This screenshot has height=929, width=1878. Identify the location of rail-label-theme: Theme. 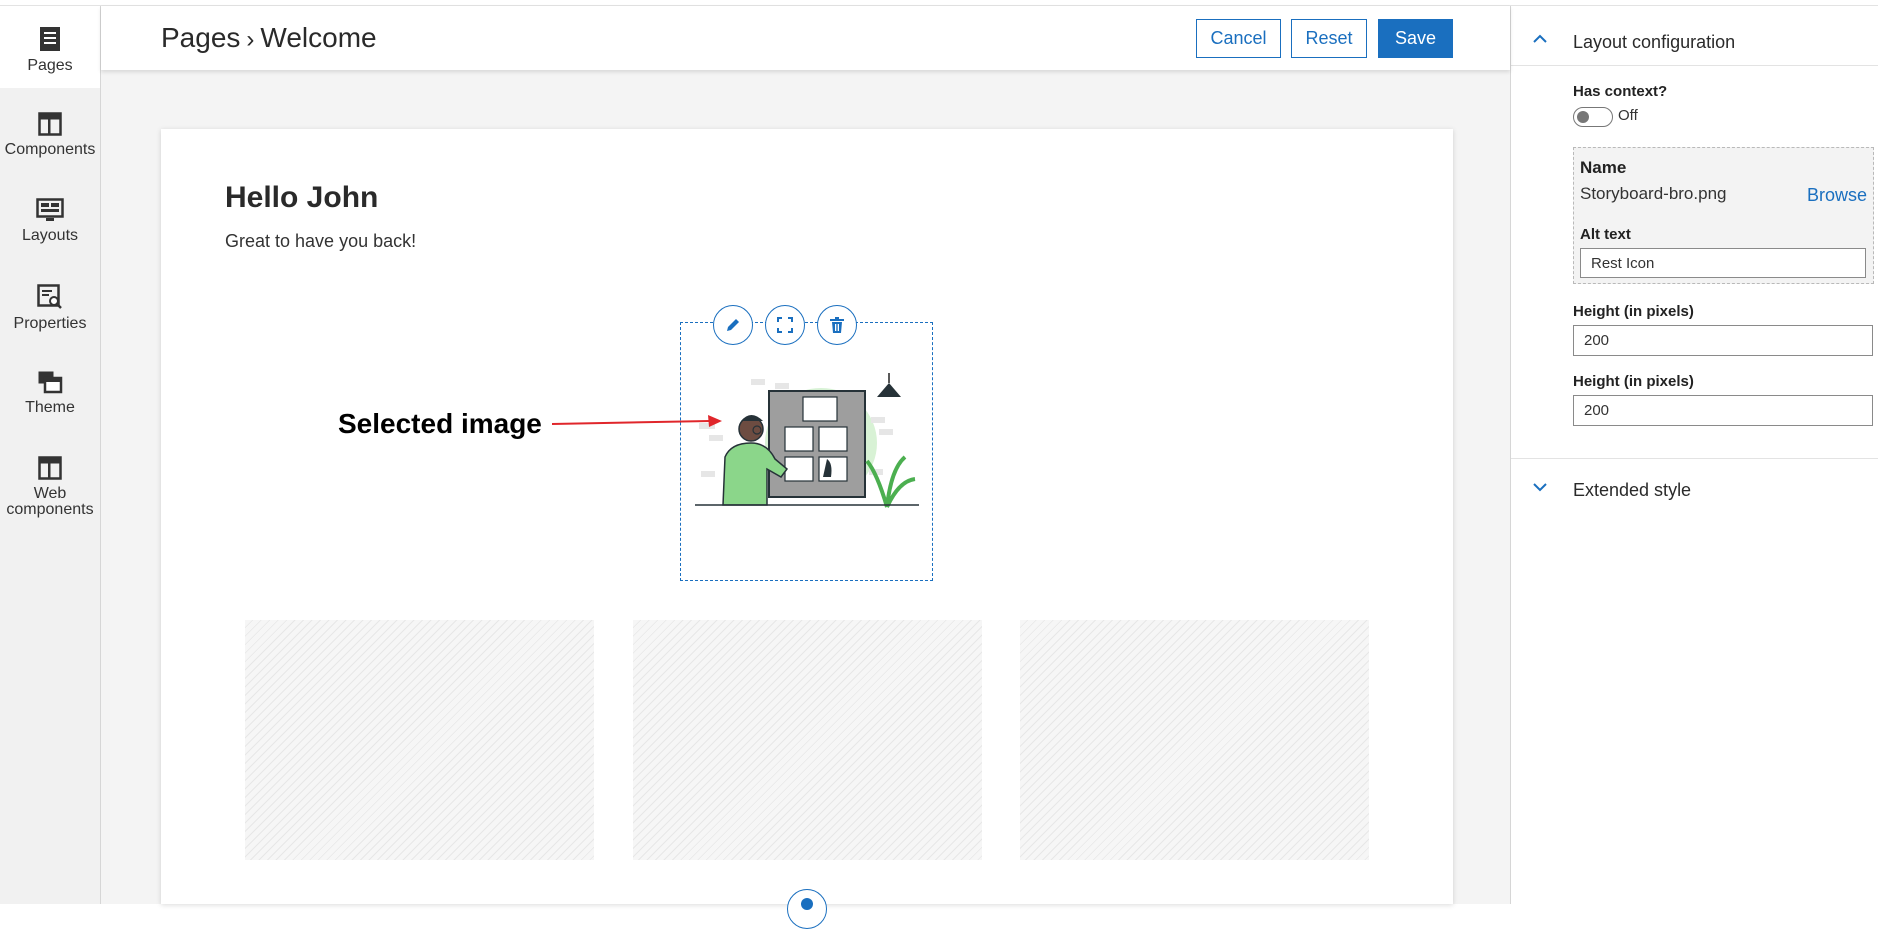
(50, 407).